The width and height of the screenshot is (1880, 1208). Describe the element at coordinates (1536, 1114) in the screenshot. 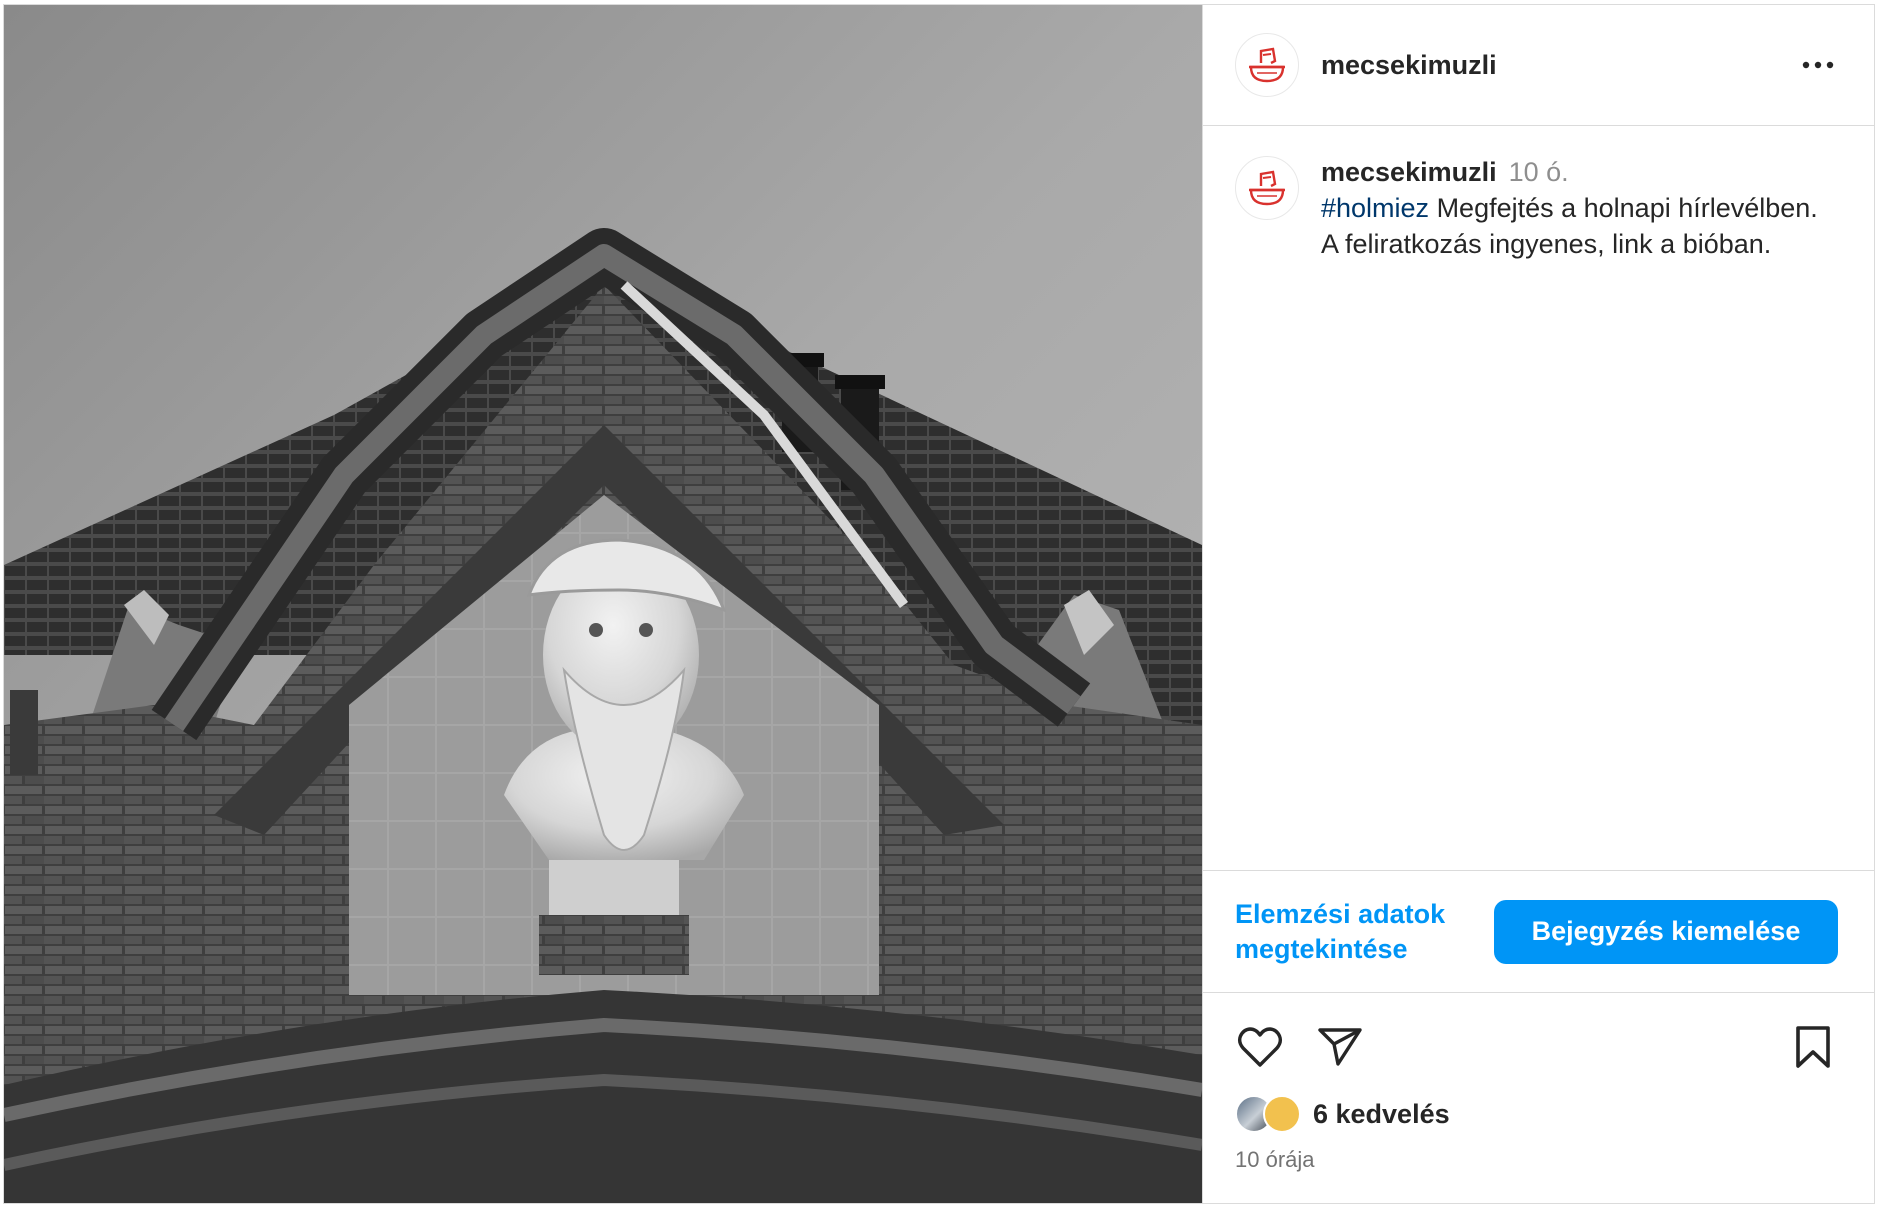

I see `likes-row: 6 kedvelés` at that location.